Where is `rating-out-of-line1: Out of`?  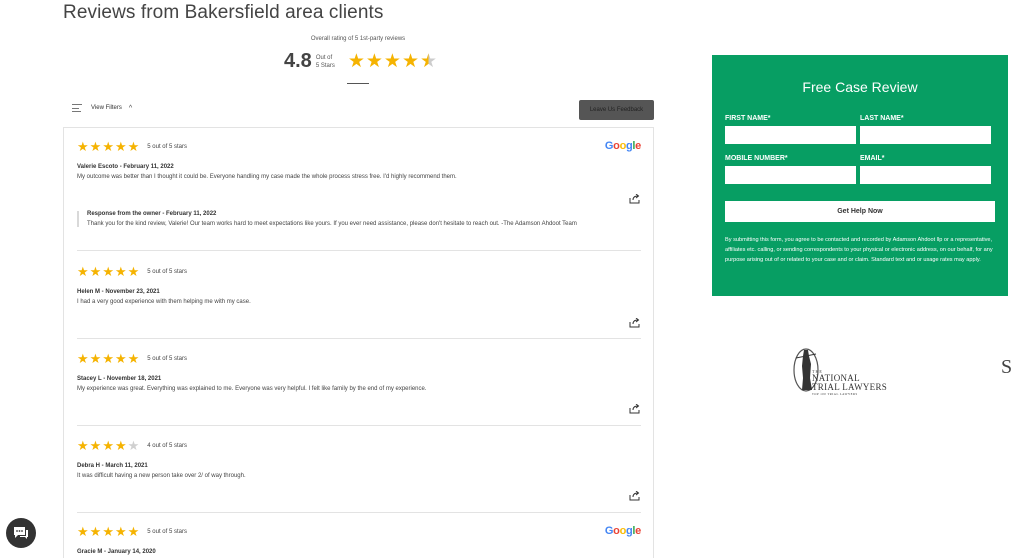
rating-out-of-line1: Out of is located at coordinates (324, 57).